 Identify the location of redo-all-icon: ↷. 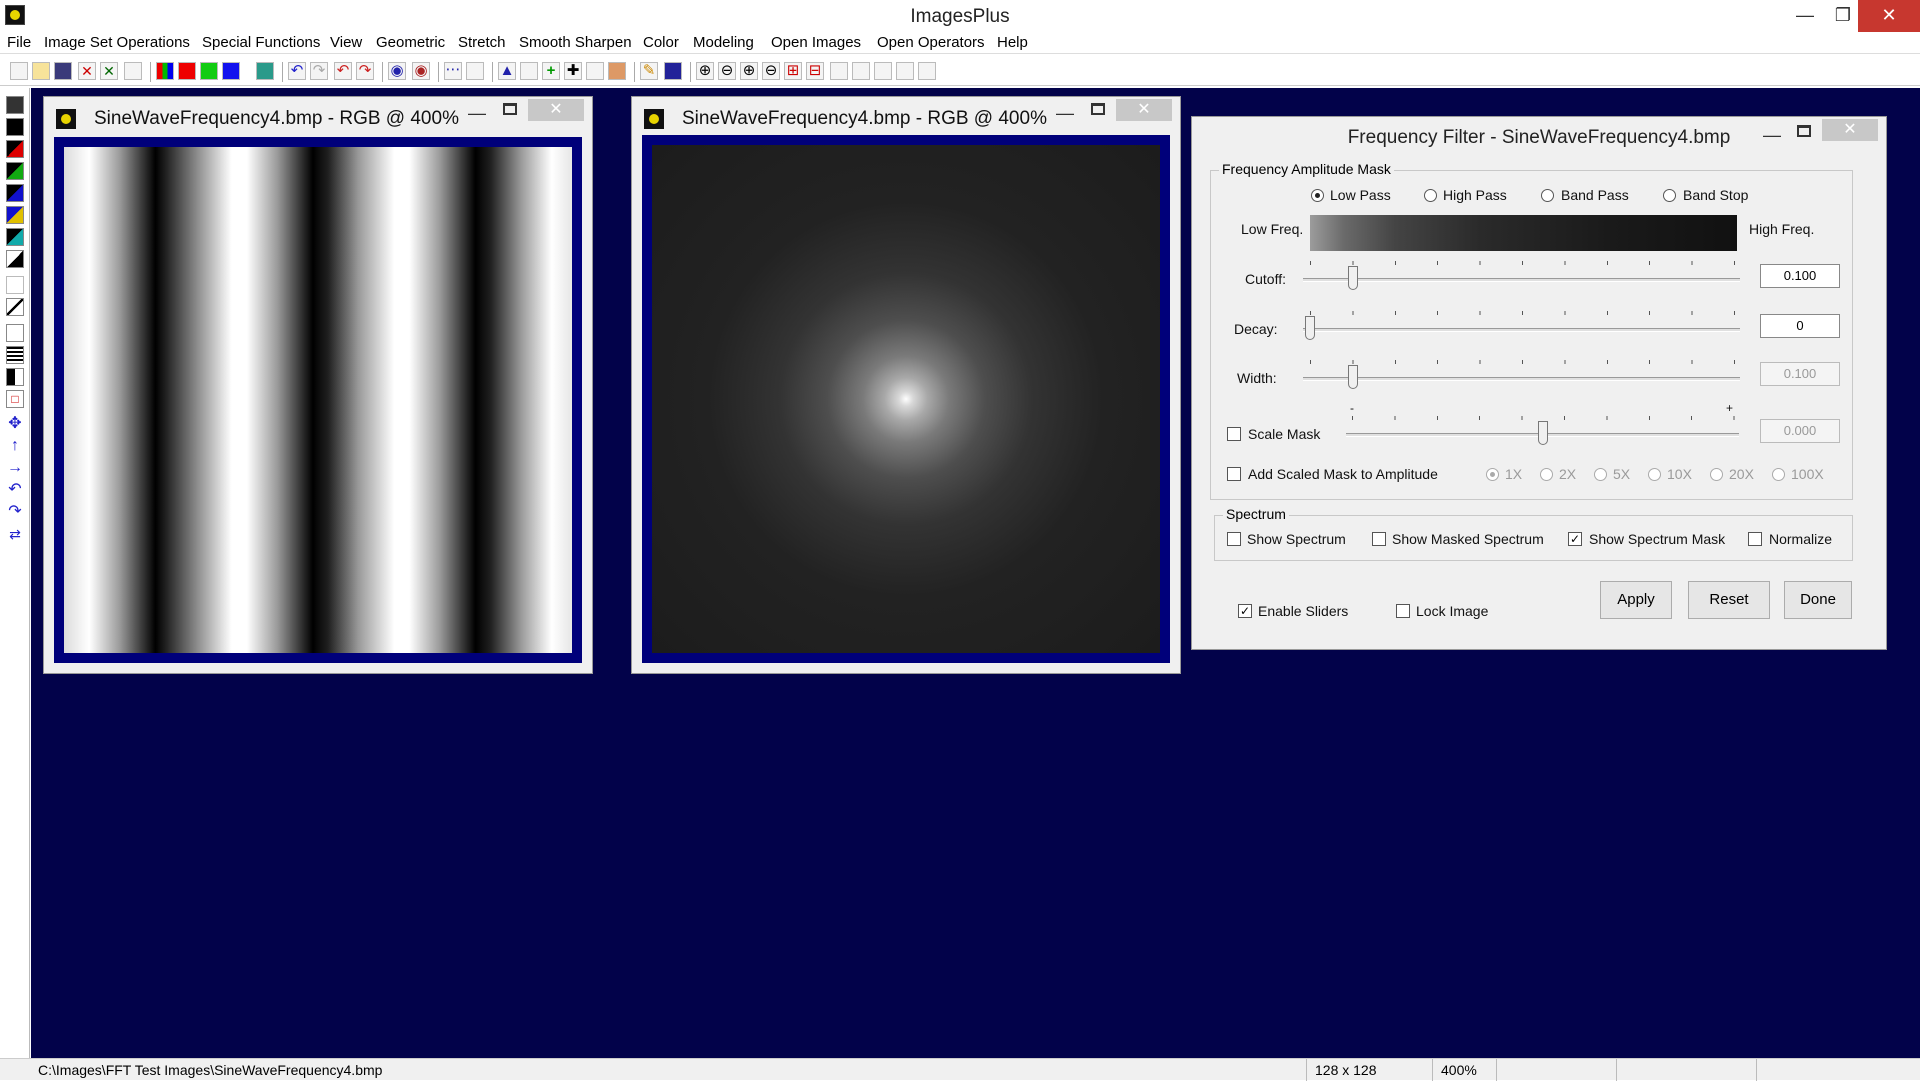
(365, 71).